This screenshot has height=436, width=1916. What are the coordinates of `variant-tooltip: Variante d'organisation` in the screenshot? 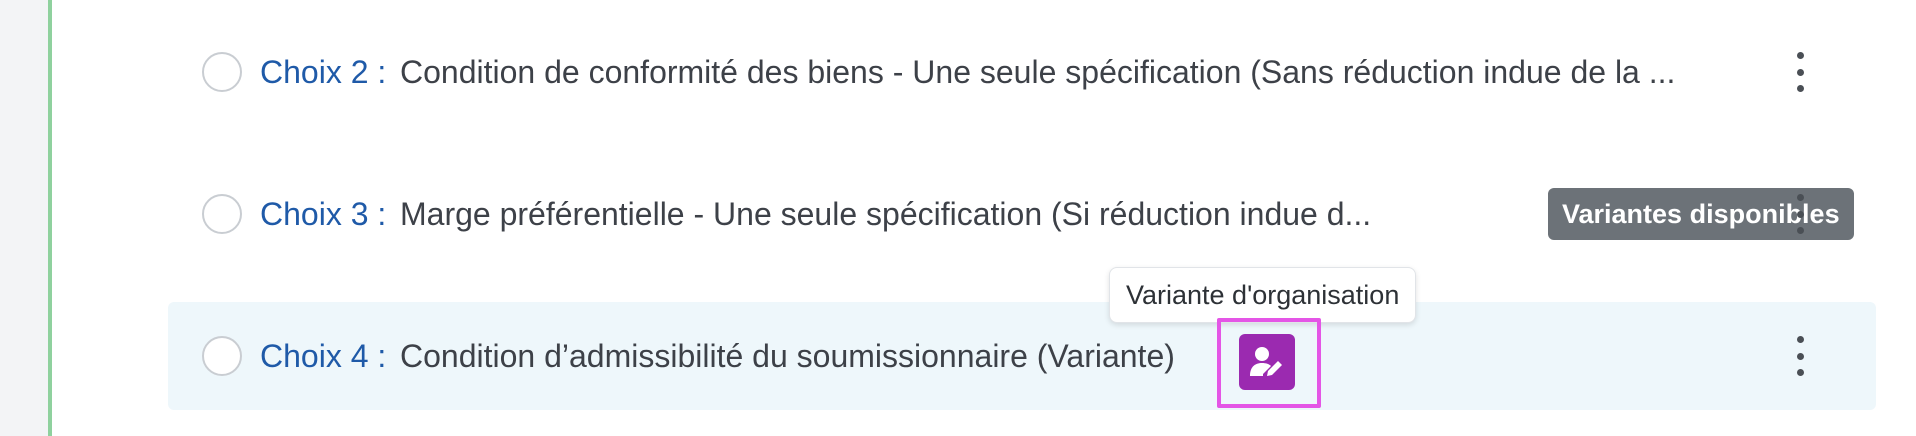 It's located at (1263, 295).